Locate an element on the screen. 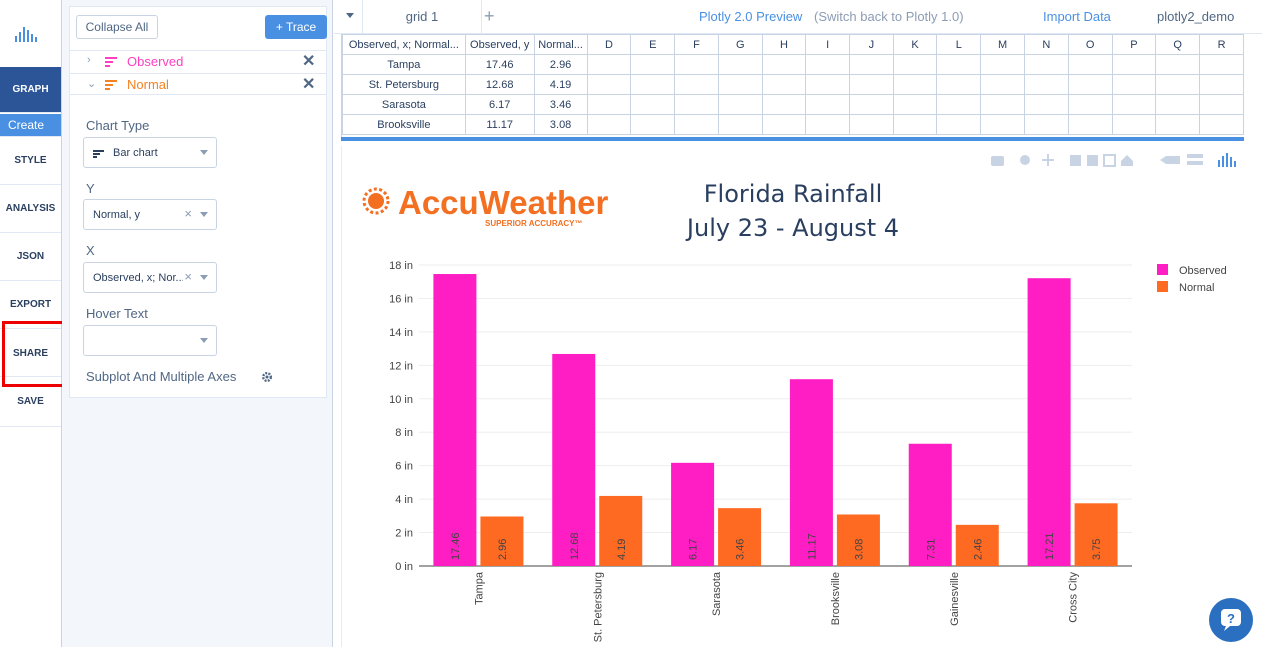 The height and width of the screenshot is (652, 1262). nav-create: Create is located at coordinates (30, 125).